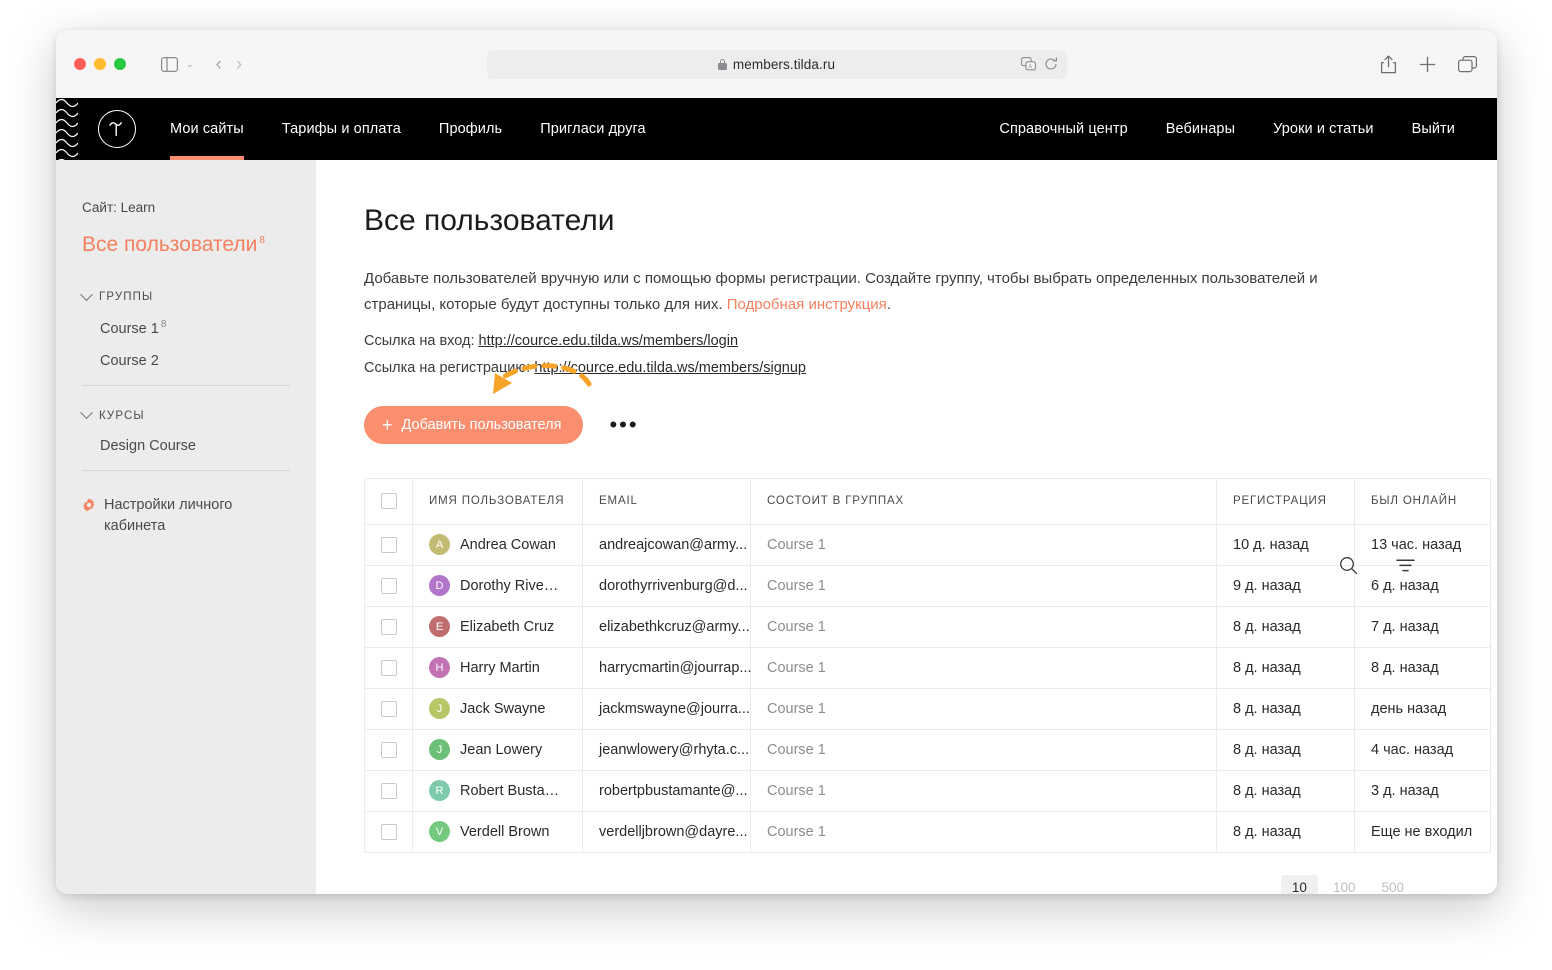 The height and width of the screenshot is (970, 1552). I want to click on site-label: Сайт: Learn, so click(119, 207).